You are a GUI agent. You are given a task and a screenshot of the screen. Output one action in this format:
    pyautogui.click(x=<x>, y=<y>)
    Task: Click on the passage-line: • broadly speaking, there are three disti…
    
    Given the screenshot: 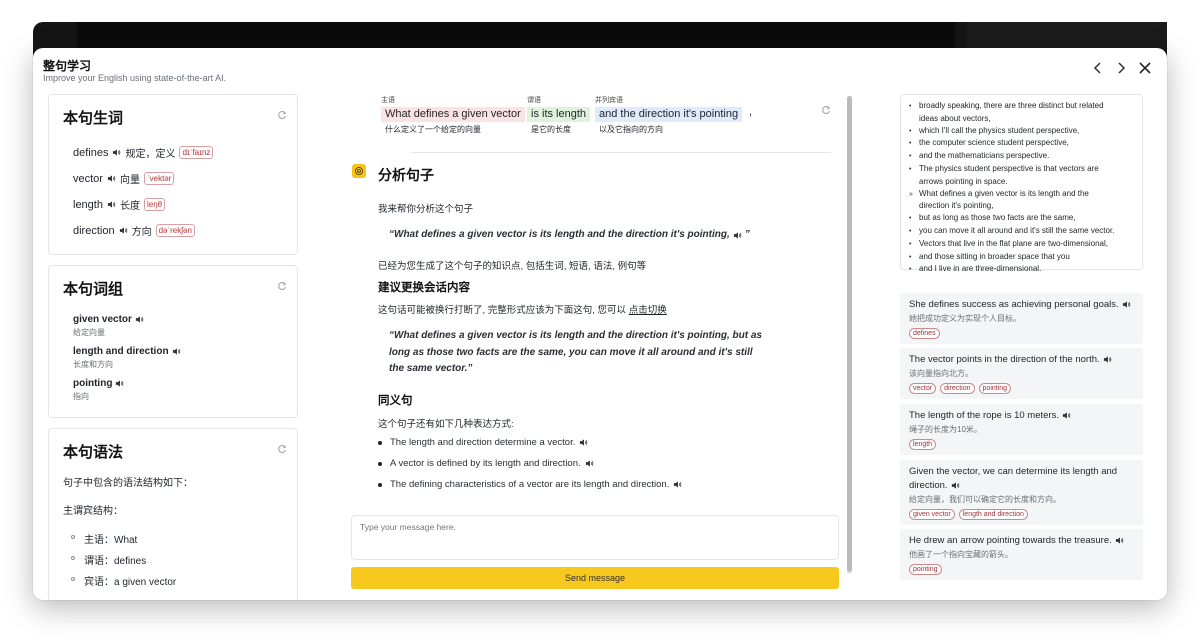 What is the action you would take?
    pyautogui.click(x=1021, y=106)
    